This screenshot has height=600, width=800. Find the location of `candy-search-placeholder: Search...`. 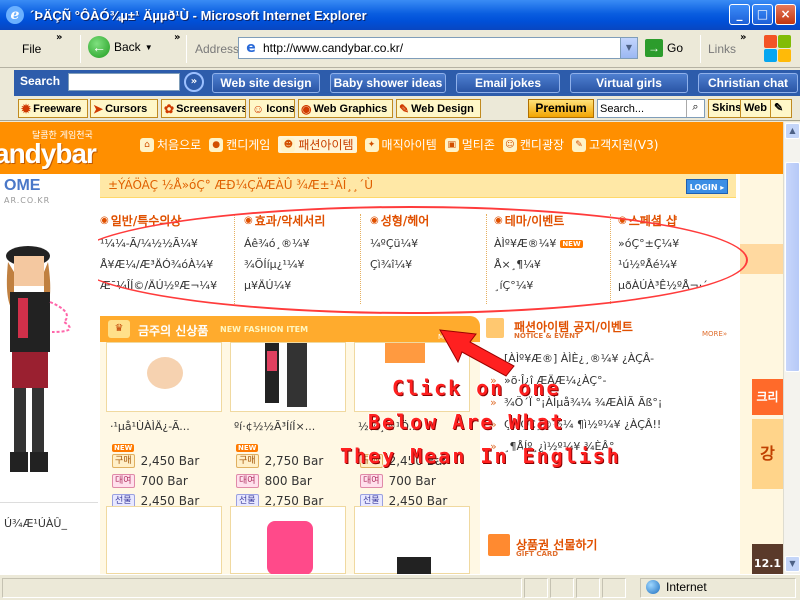

candy-search-placeholder: Search... is located at coordinates (642, 109).